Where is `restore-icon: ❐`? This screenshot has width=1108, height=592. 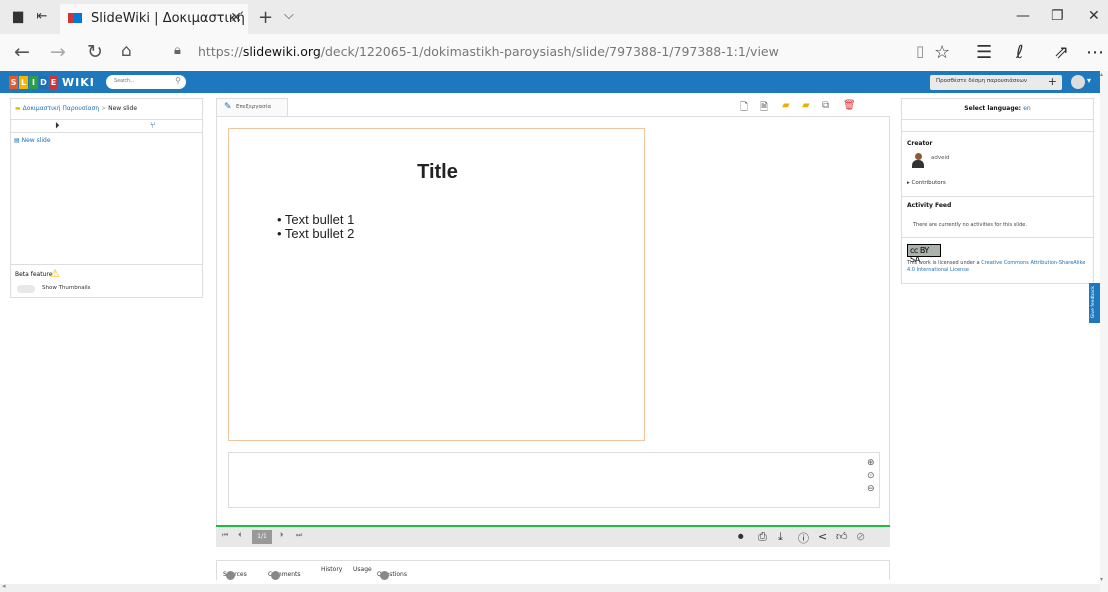 restore-icon: ❐ is located at coordinates (1057, 16).